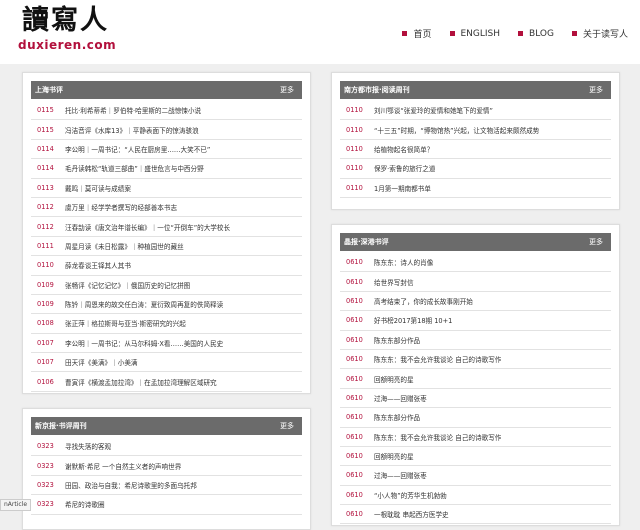 The image size is (640, 530). I want to click on item-title-link: 田园、政治与自我：希尼诗歌里的多面乌托邦, so click(131, 485).